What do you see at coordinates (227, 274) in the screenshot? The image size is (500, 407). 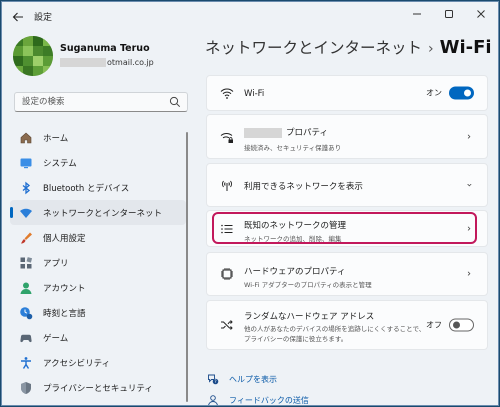 I see `chip-icon` at bounding box center [227, 274].